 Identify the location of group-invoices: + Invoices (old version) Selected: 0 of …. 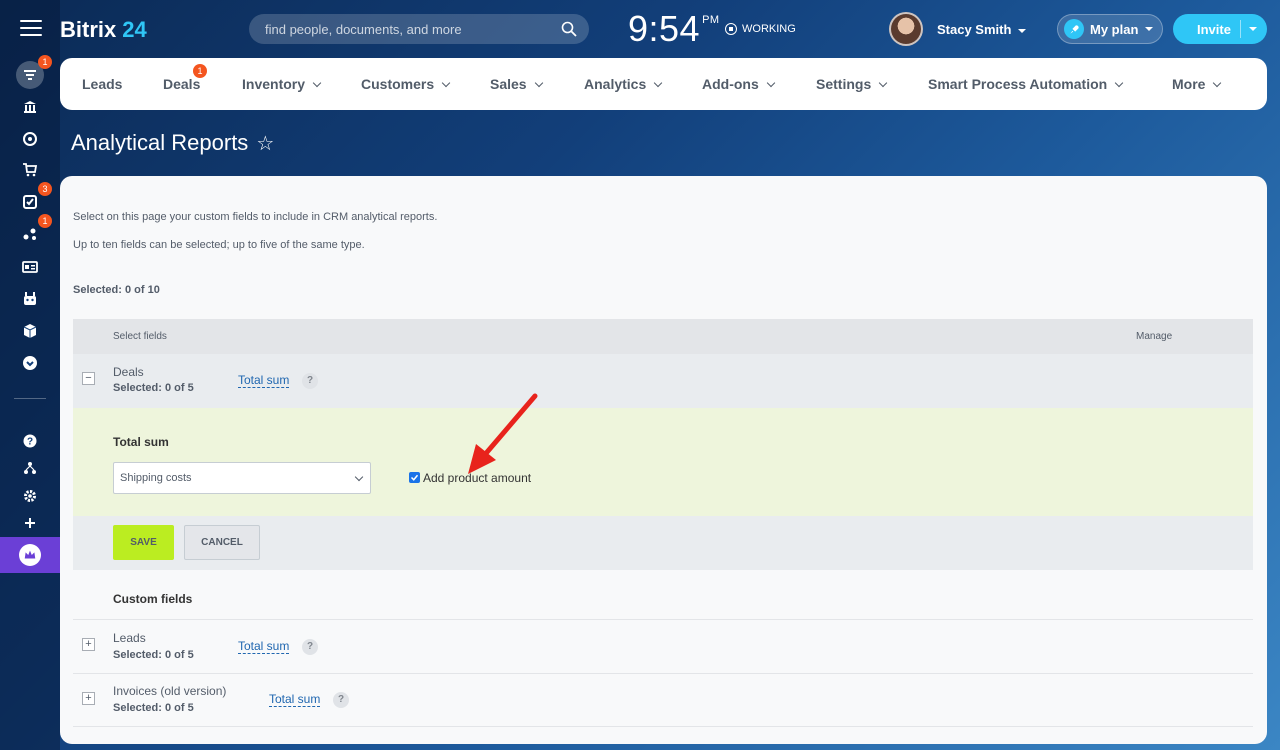
(663, 700).